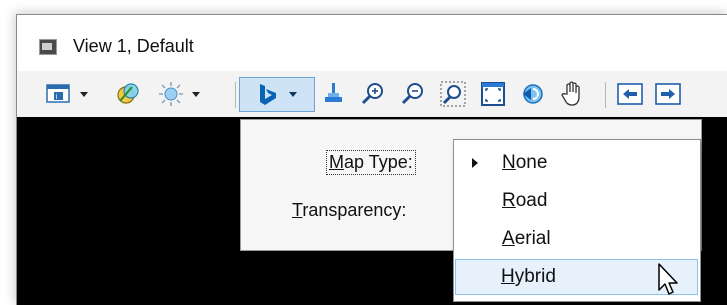 Image resolution: width=727 pixels, height=305 pixels. What do you see at coordinates (668, 279) in the screenshot?
I see `mouse-cursor-icon` at bounding box center [668, 279].